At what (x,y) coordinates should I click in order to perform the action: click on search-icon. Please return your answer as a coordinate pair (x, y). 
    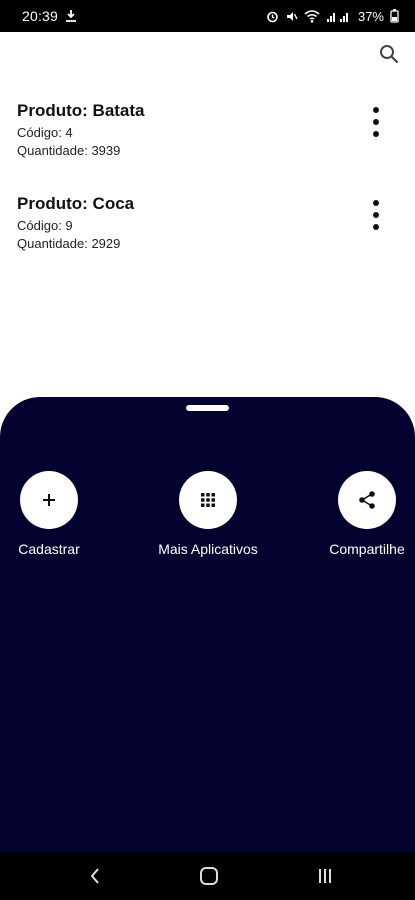
    Looking at the image, I should click on (389, 56).